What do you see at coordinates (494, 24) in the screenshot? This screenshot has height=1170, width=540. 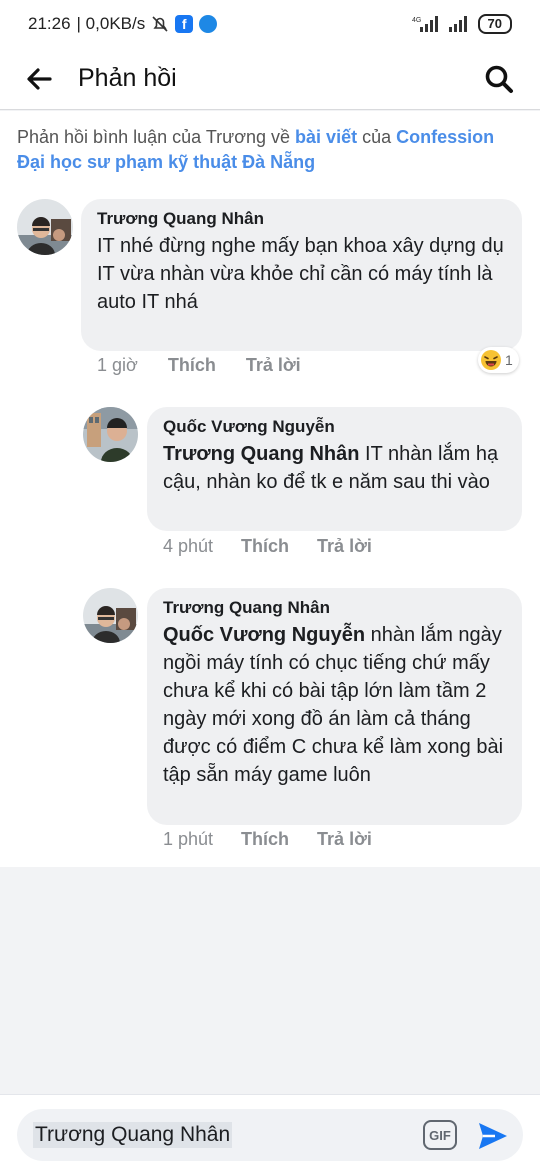 I see `battery-indicator: 70` at bounding box center [494, 24].